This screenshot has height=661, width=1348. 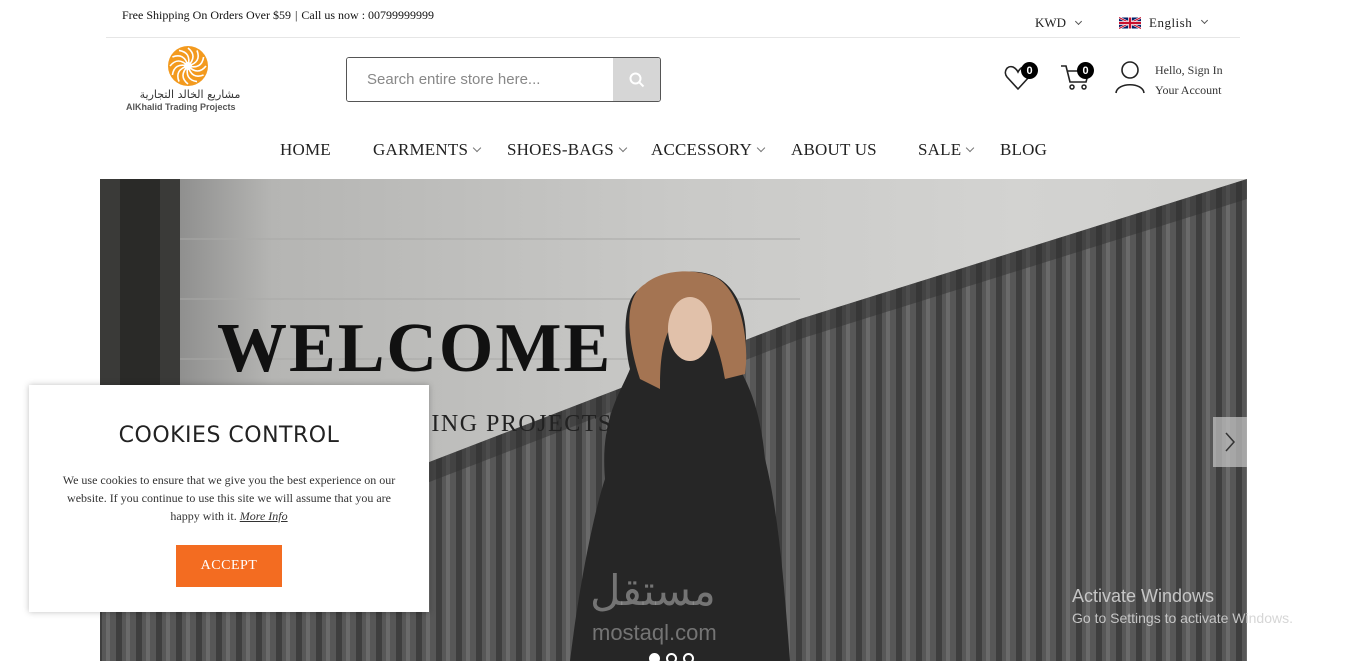 I want to click on user-icon, so click(x=1130, y=77).